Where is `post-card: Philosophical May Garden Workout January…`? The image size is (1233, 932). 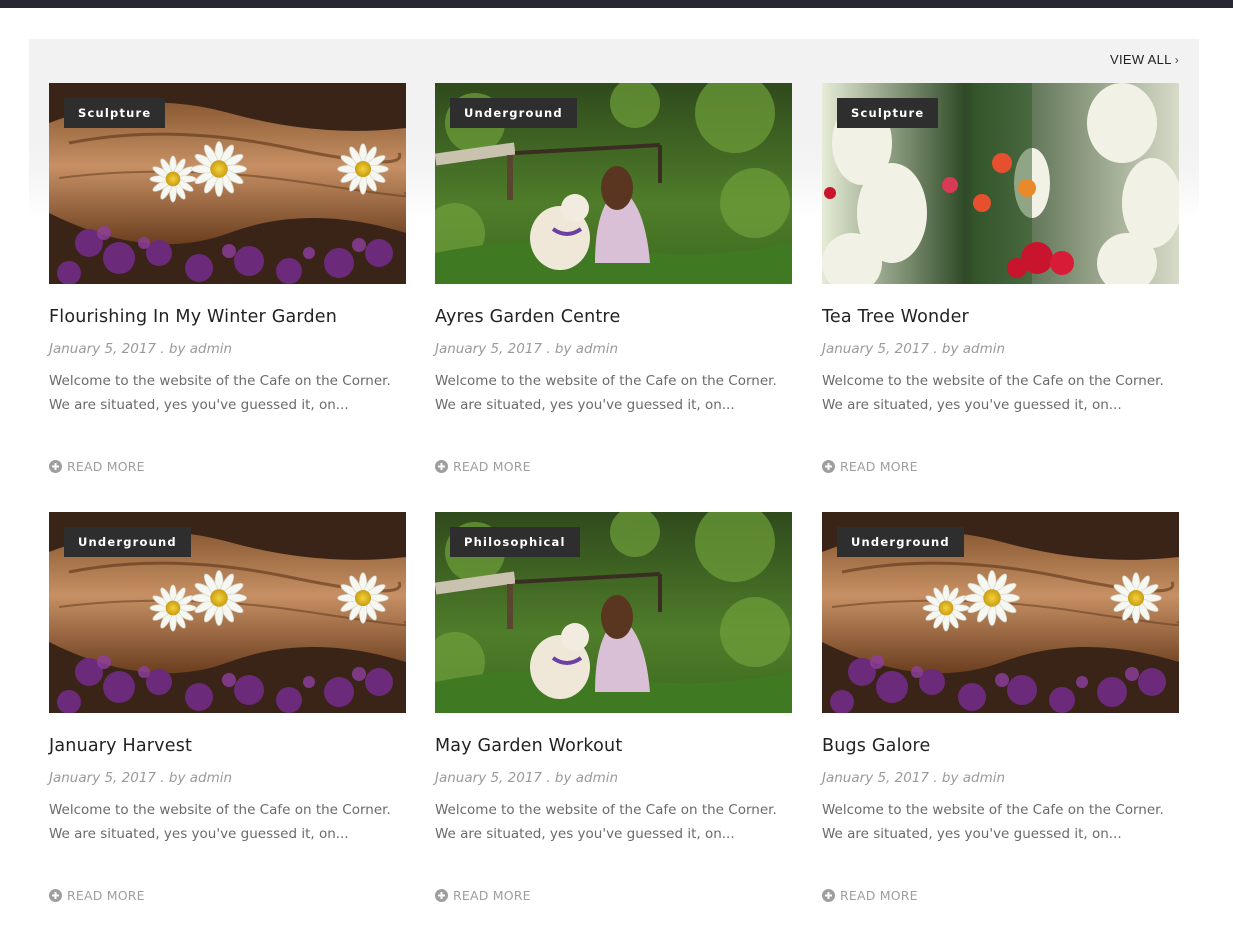 post-card: Philosophical May Garden Workout January… is located at coordinates (613, 708).